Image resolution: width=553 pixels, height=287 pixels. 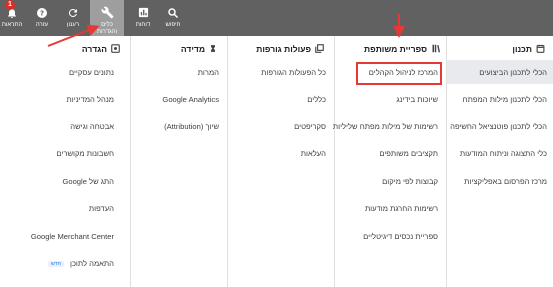 What do you see at coordinates (73, 35) in the screenshot?
I see `arrow-to-tools` at bounding box center [73, 35].